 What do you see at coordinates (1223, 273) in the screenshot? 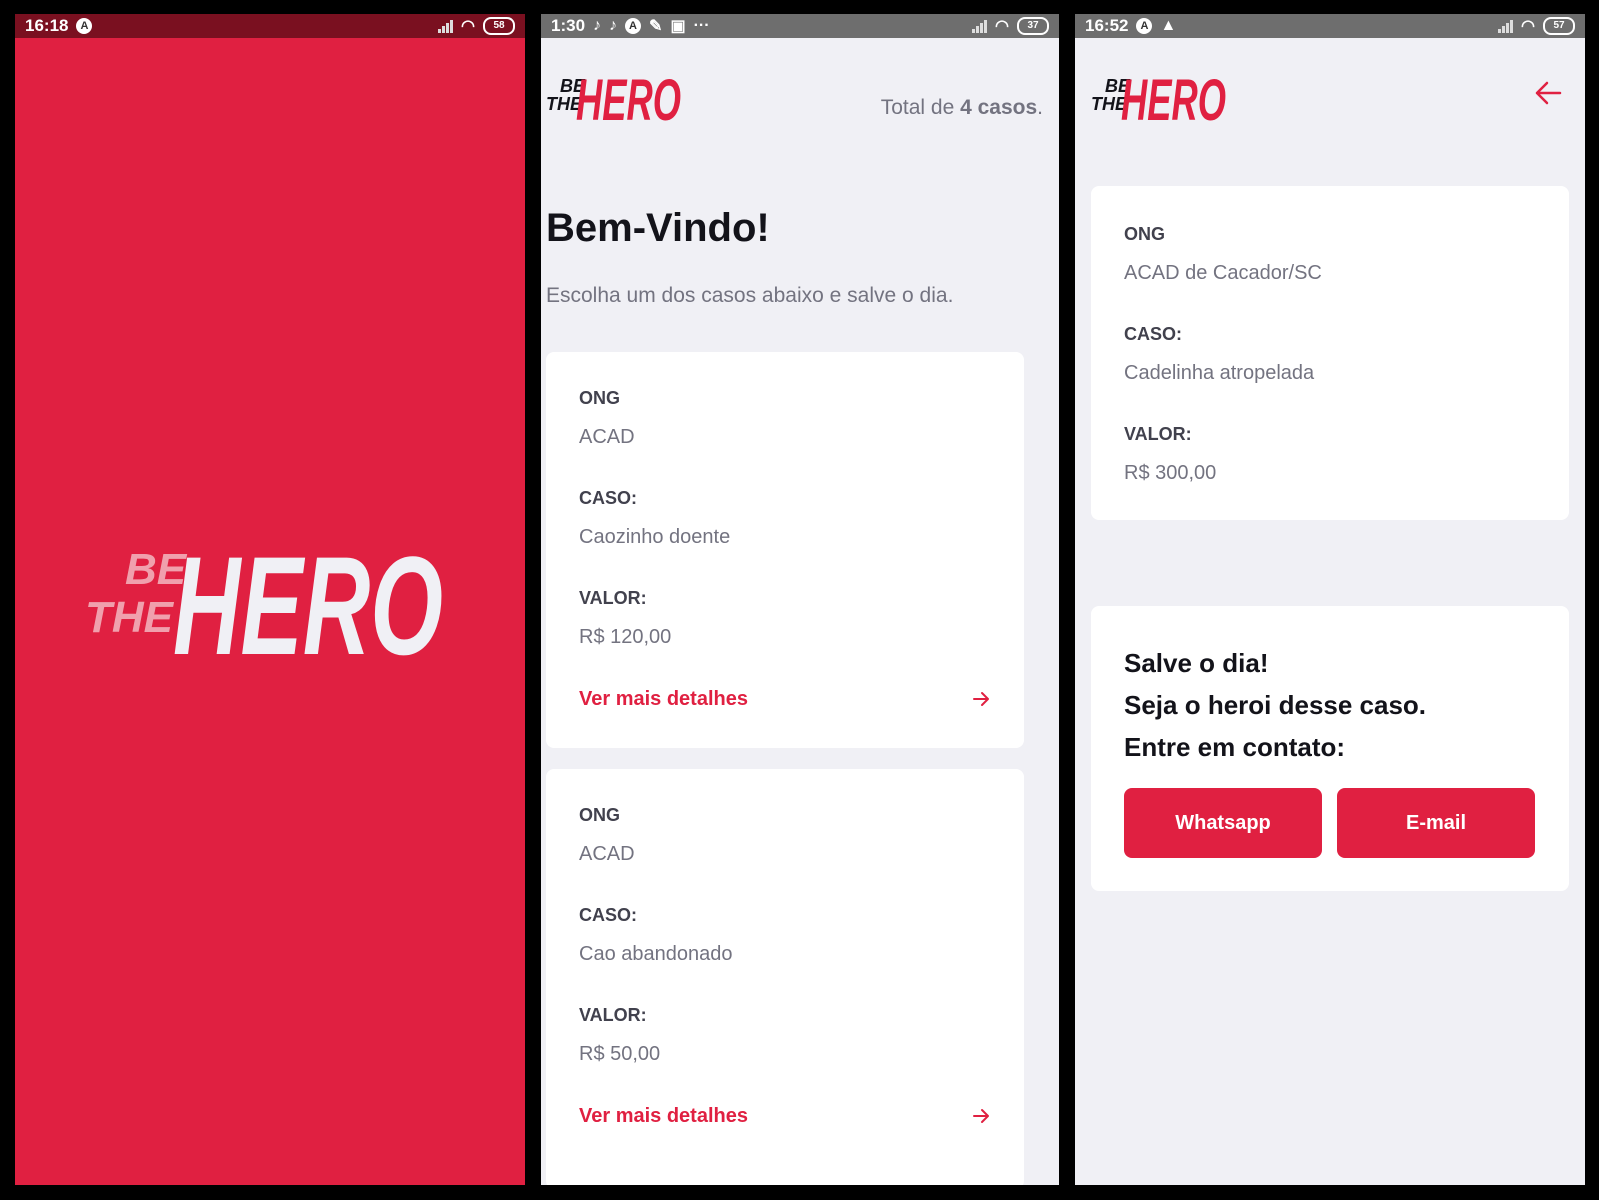
I see `ong-value: ACAD de Cacador/SC` at bounding box center [1223, 273].